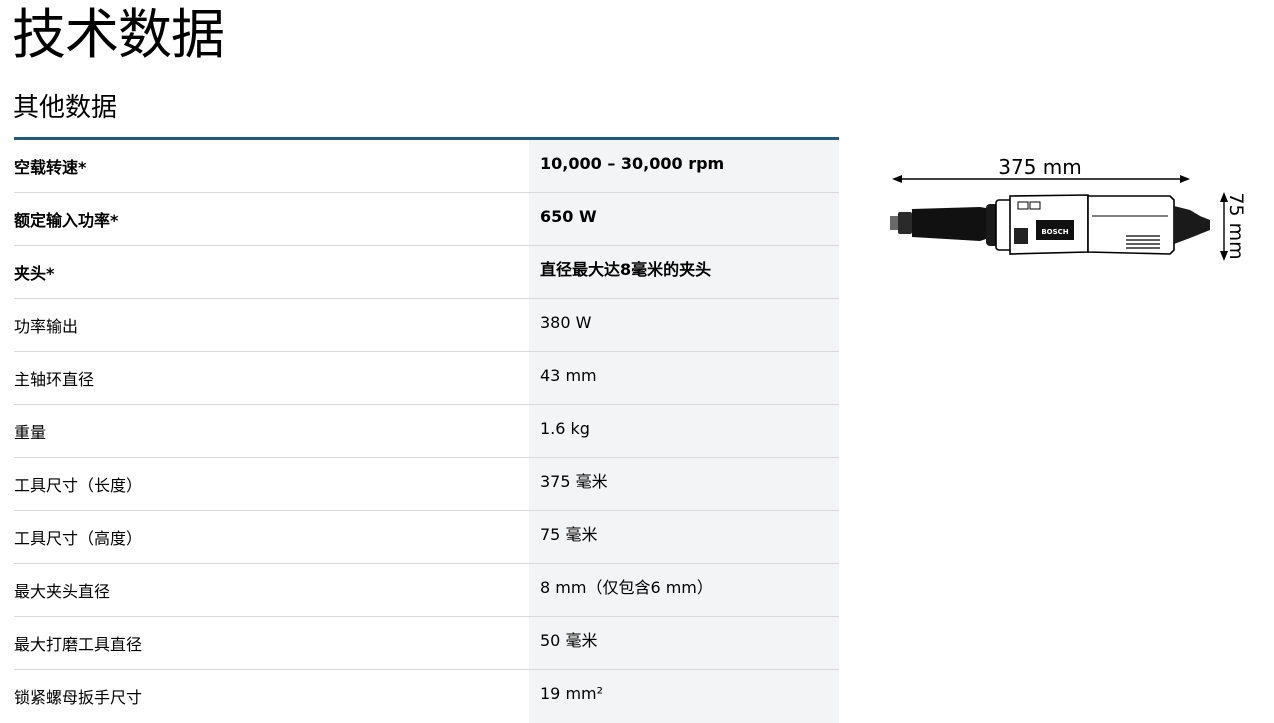 The height and width of the screenshot is (723, 1274). I want to click on spec-row-weight: 重量 1.6 kg, so click(426, 431).